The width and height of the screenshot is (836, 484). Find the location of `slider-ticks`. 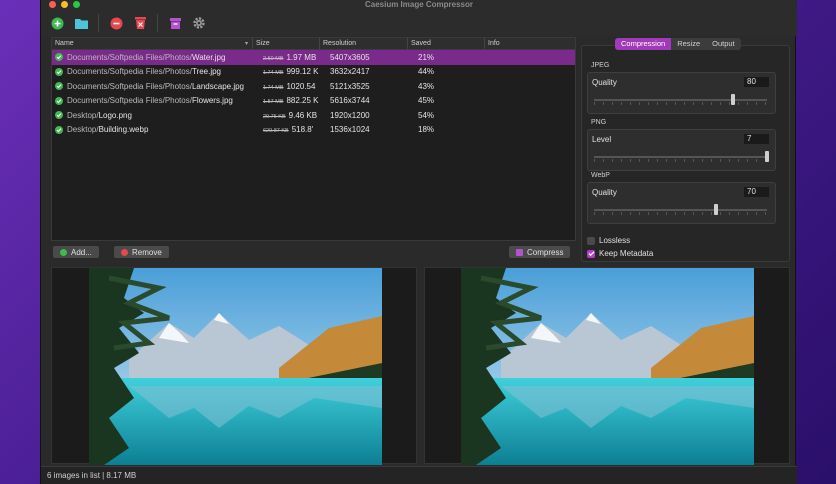

slider-ticks is located at coordinates (680, 213).